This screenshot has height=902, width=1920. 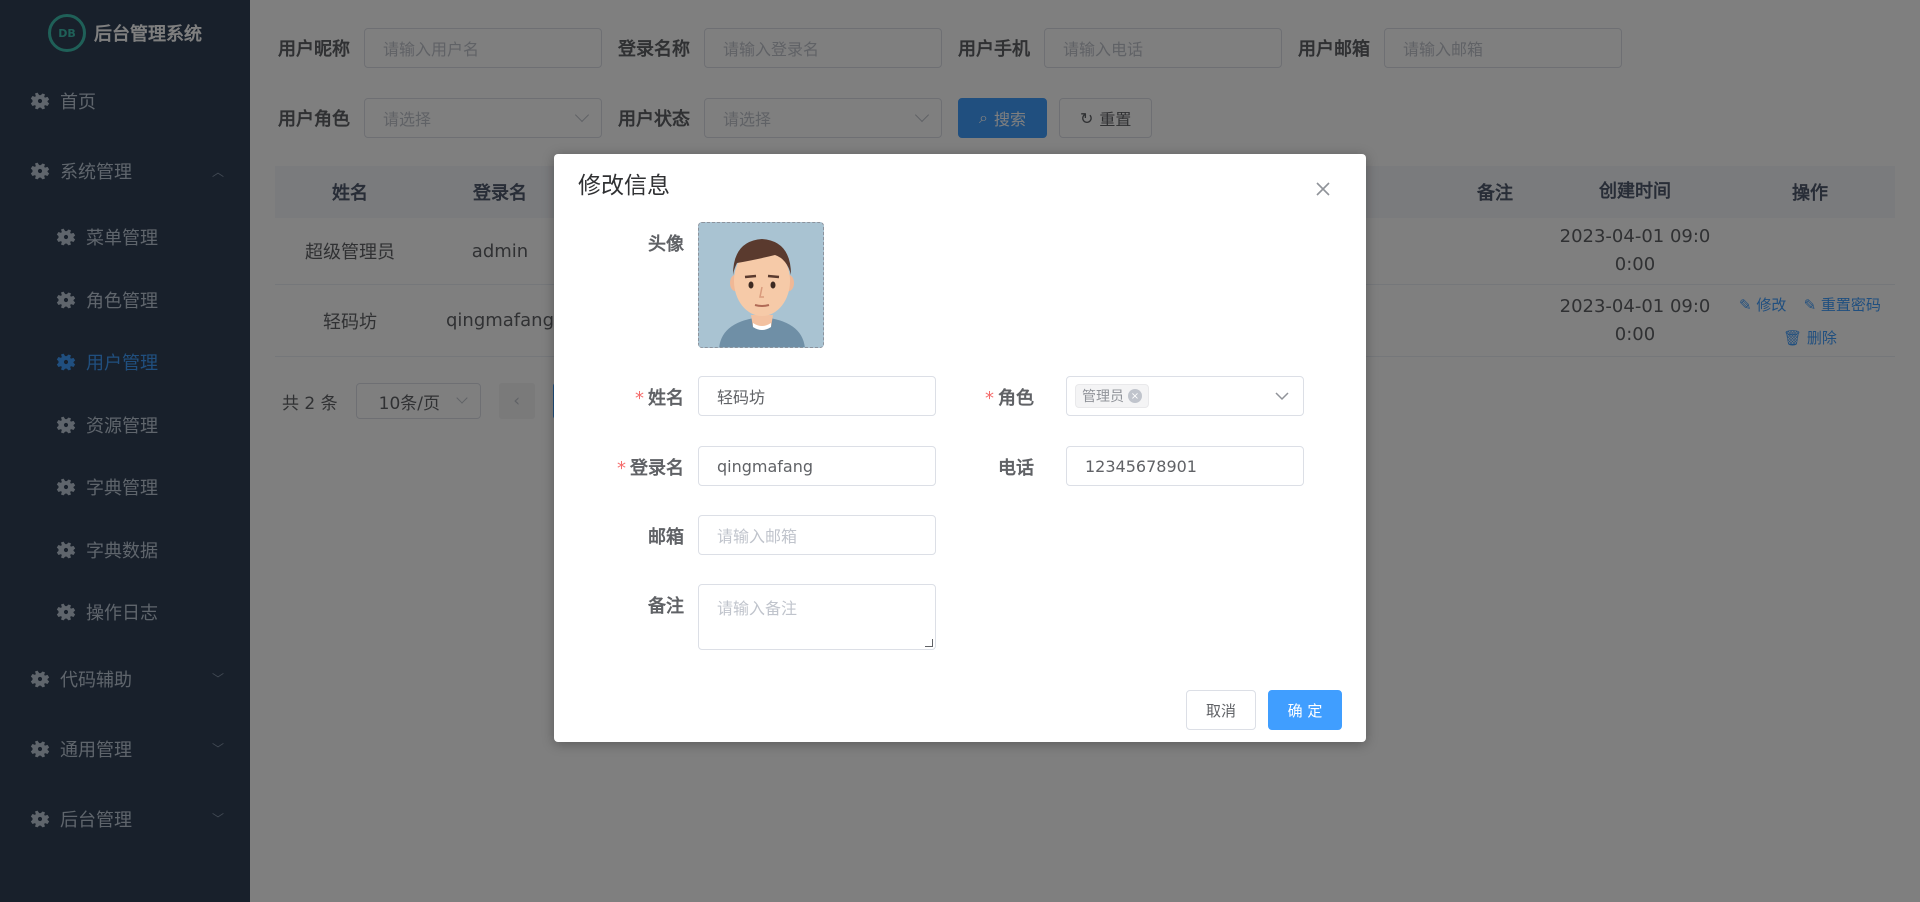 I want to click on role-tag: 管理员 ×, so click(x=1112, y=396).